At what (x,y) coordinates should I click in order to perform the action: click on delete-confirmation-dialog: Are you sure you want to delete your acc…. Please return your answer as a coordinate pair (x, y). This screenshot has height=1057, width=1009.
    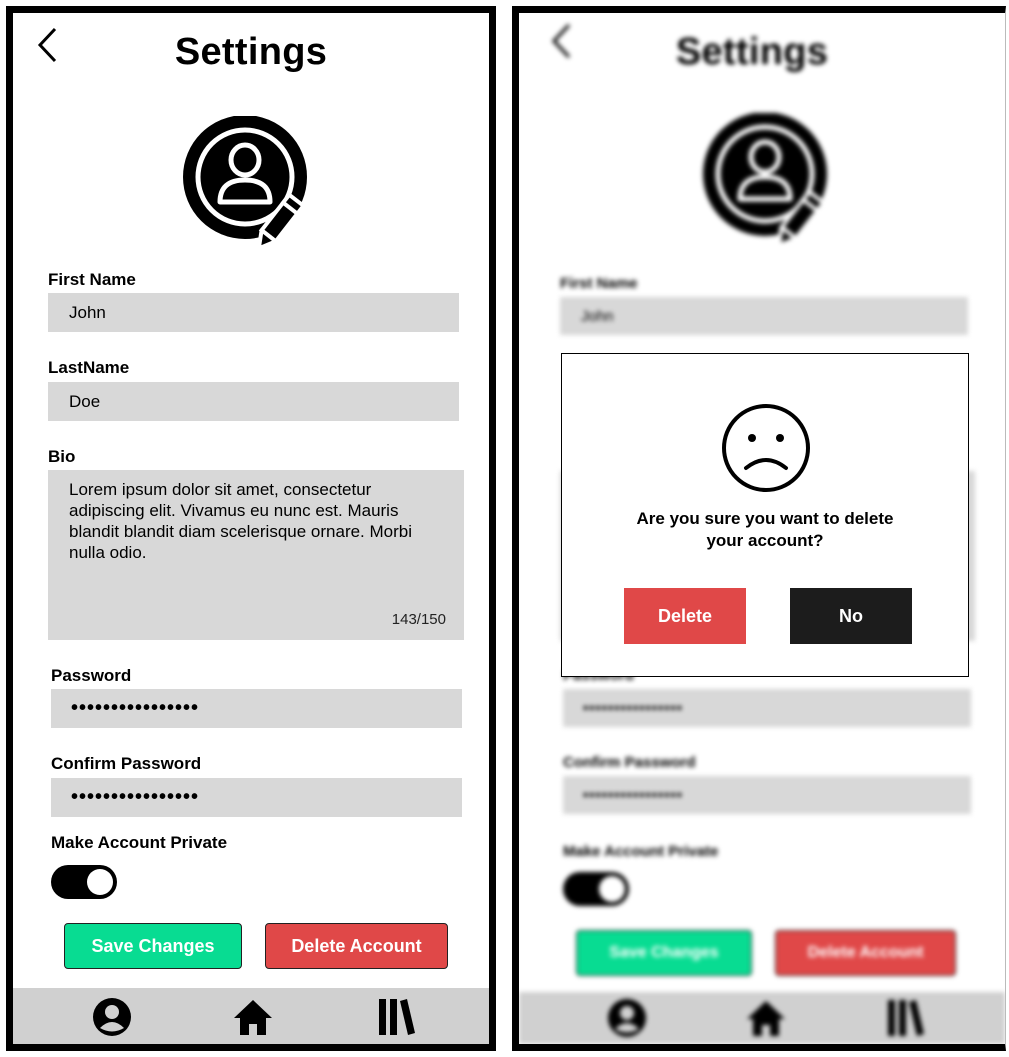
    Looking at the image, I should click on (765, 515).